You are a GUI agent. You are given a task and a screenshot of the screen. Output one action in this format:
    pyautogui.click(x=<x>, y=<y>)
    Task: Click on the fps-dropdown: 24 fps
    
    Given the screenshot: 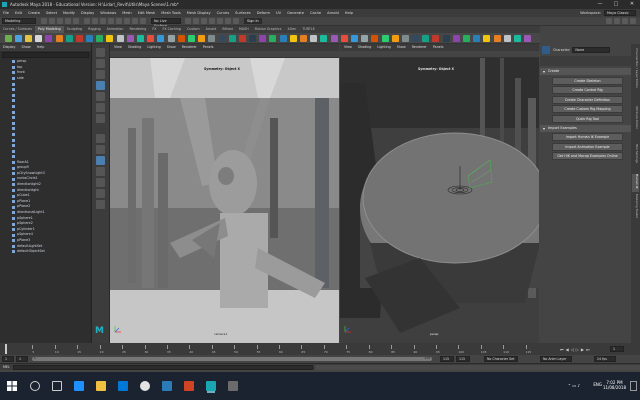 What is the action you would take?
    pyautogui.click(x=605, y=359)
    